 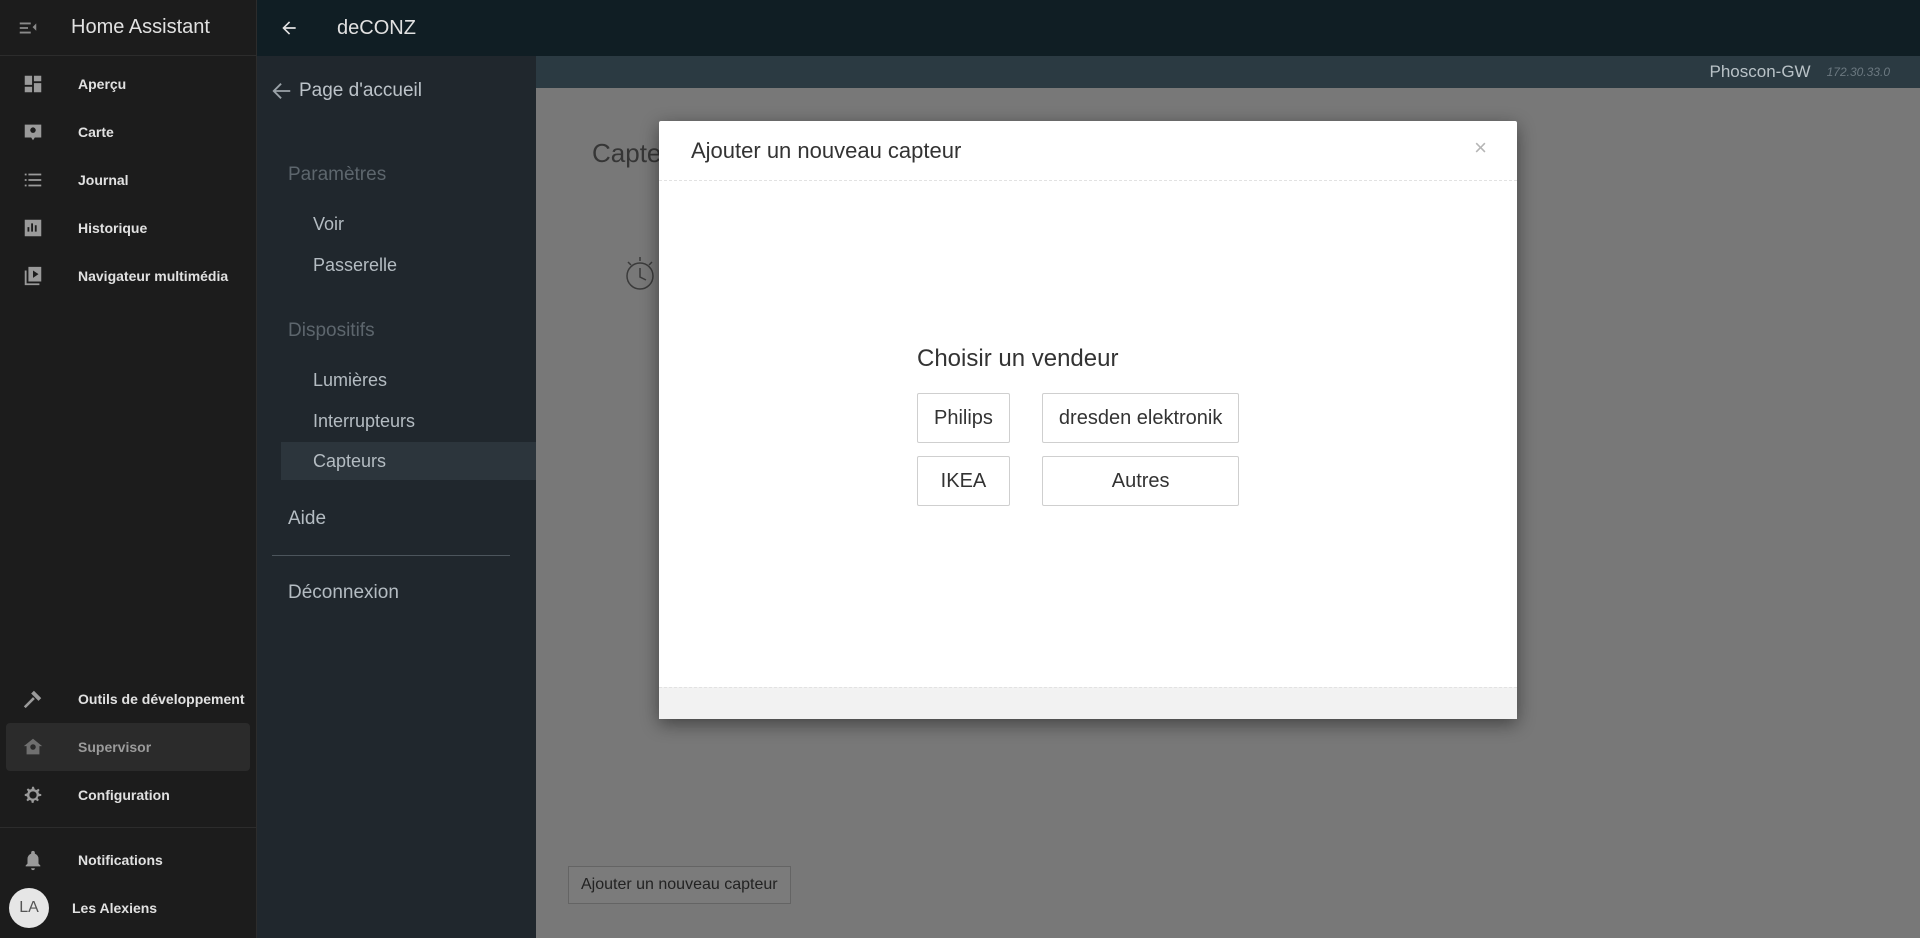 I want to click on sidebar-header: Home Assistant, so click(x=128, y=28).